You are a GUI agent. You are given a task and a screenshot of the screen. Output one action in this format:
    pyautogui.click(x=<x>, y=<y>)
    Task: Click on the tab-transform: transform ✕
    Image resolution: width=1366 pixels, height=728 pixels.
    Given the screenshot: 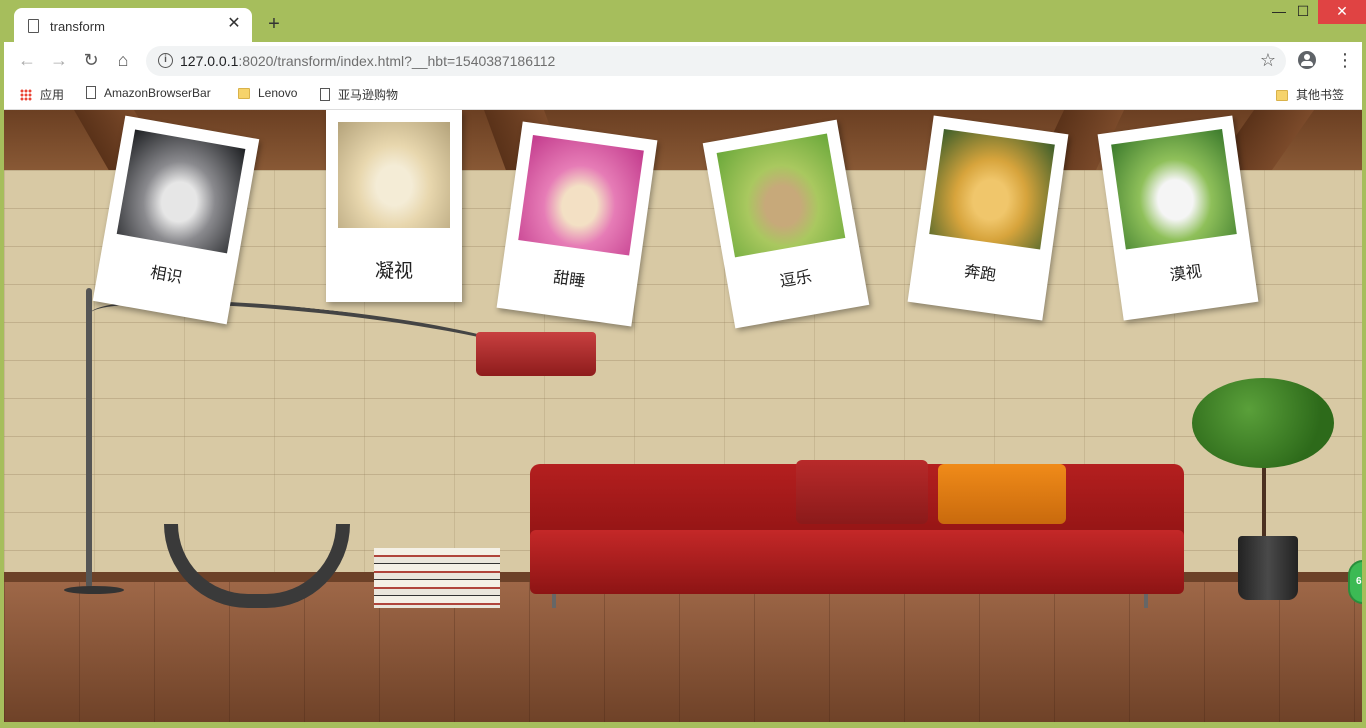 What is the action you would take?
    pyautogui.click(x=133, y=25)
    